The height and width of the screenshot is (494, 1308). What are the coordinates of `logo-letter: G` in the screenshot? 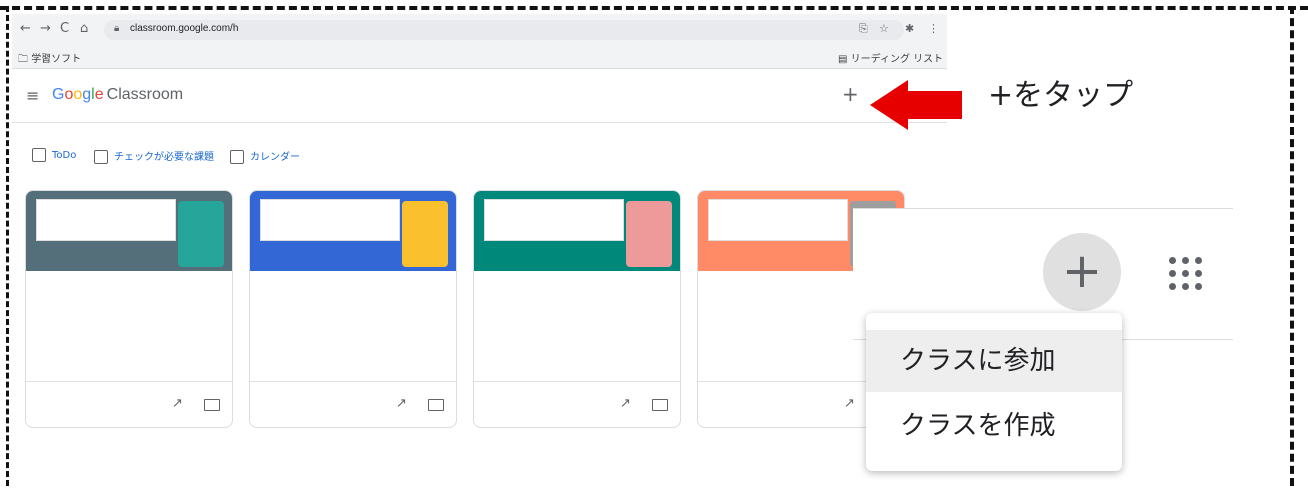 It's located at (58, 94).